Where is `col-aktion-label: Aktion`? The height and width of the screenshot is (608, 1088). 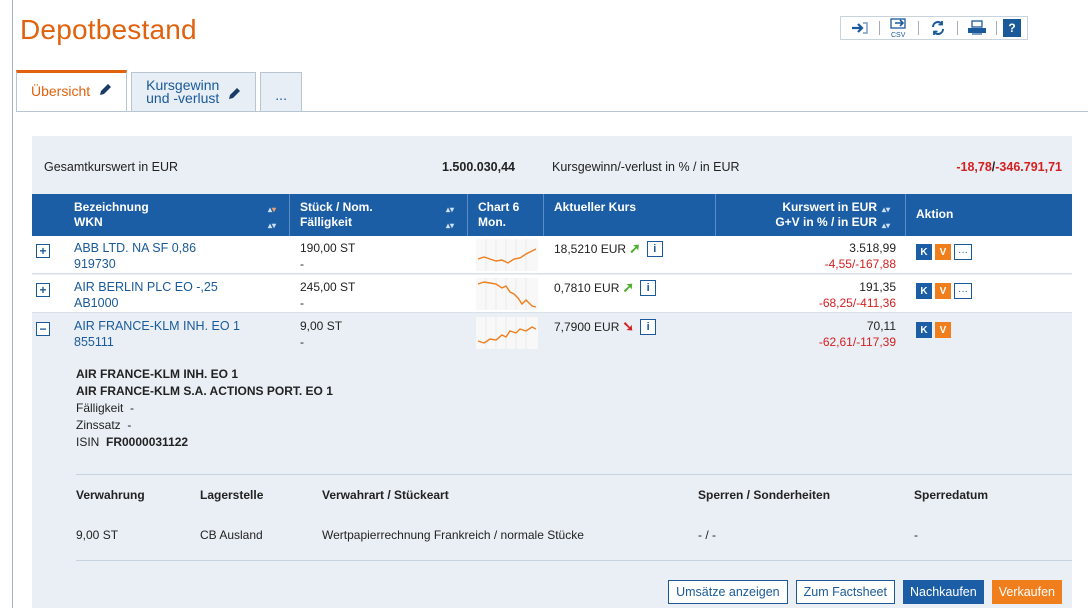 col-aktion-label: Aktion is located at coordinates (935, 214).